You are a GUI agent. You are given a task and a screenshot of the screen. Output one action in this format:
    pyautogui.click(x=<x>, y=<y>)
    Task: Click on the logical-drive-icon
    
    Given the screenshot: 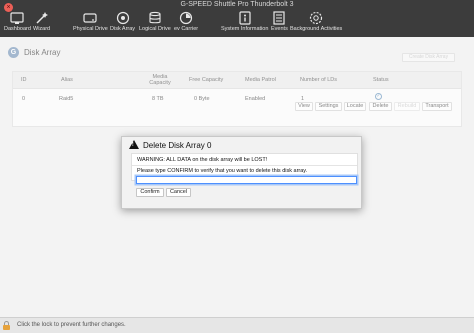 What is the action you would take?
    pyautogui.click(x=155, y=18)
    